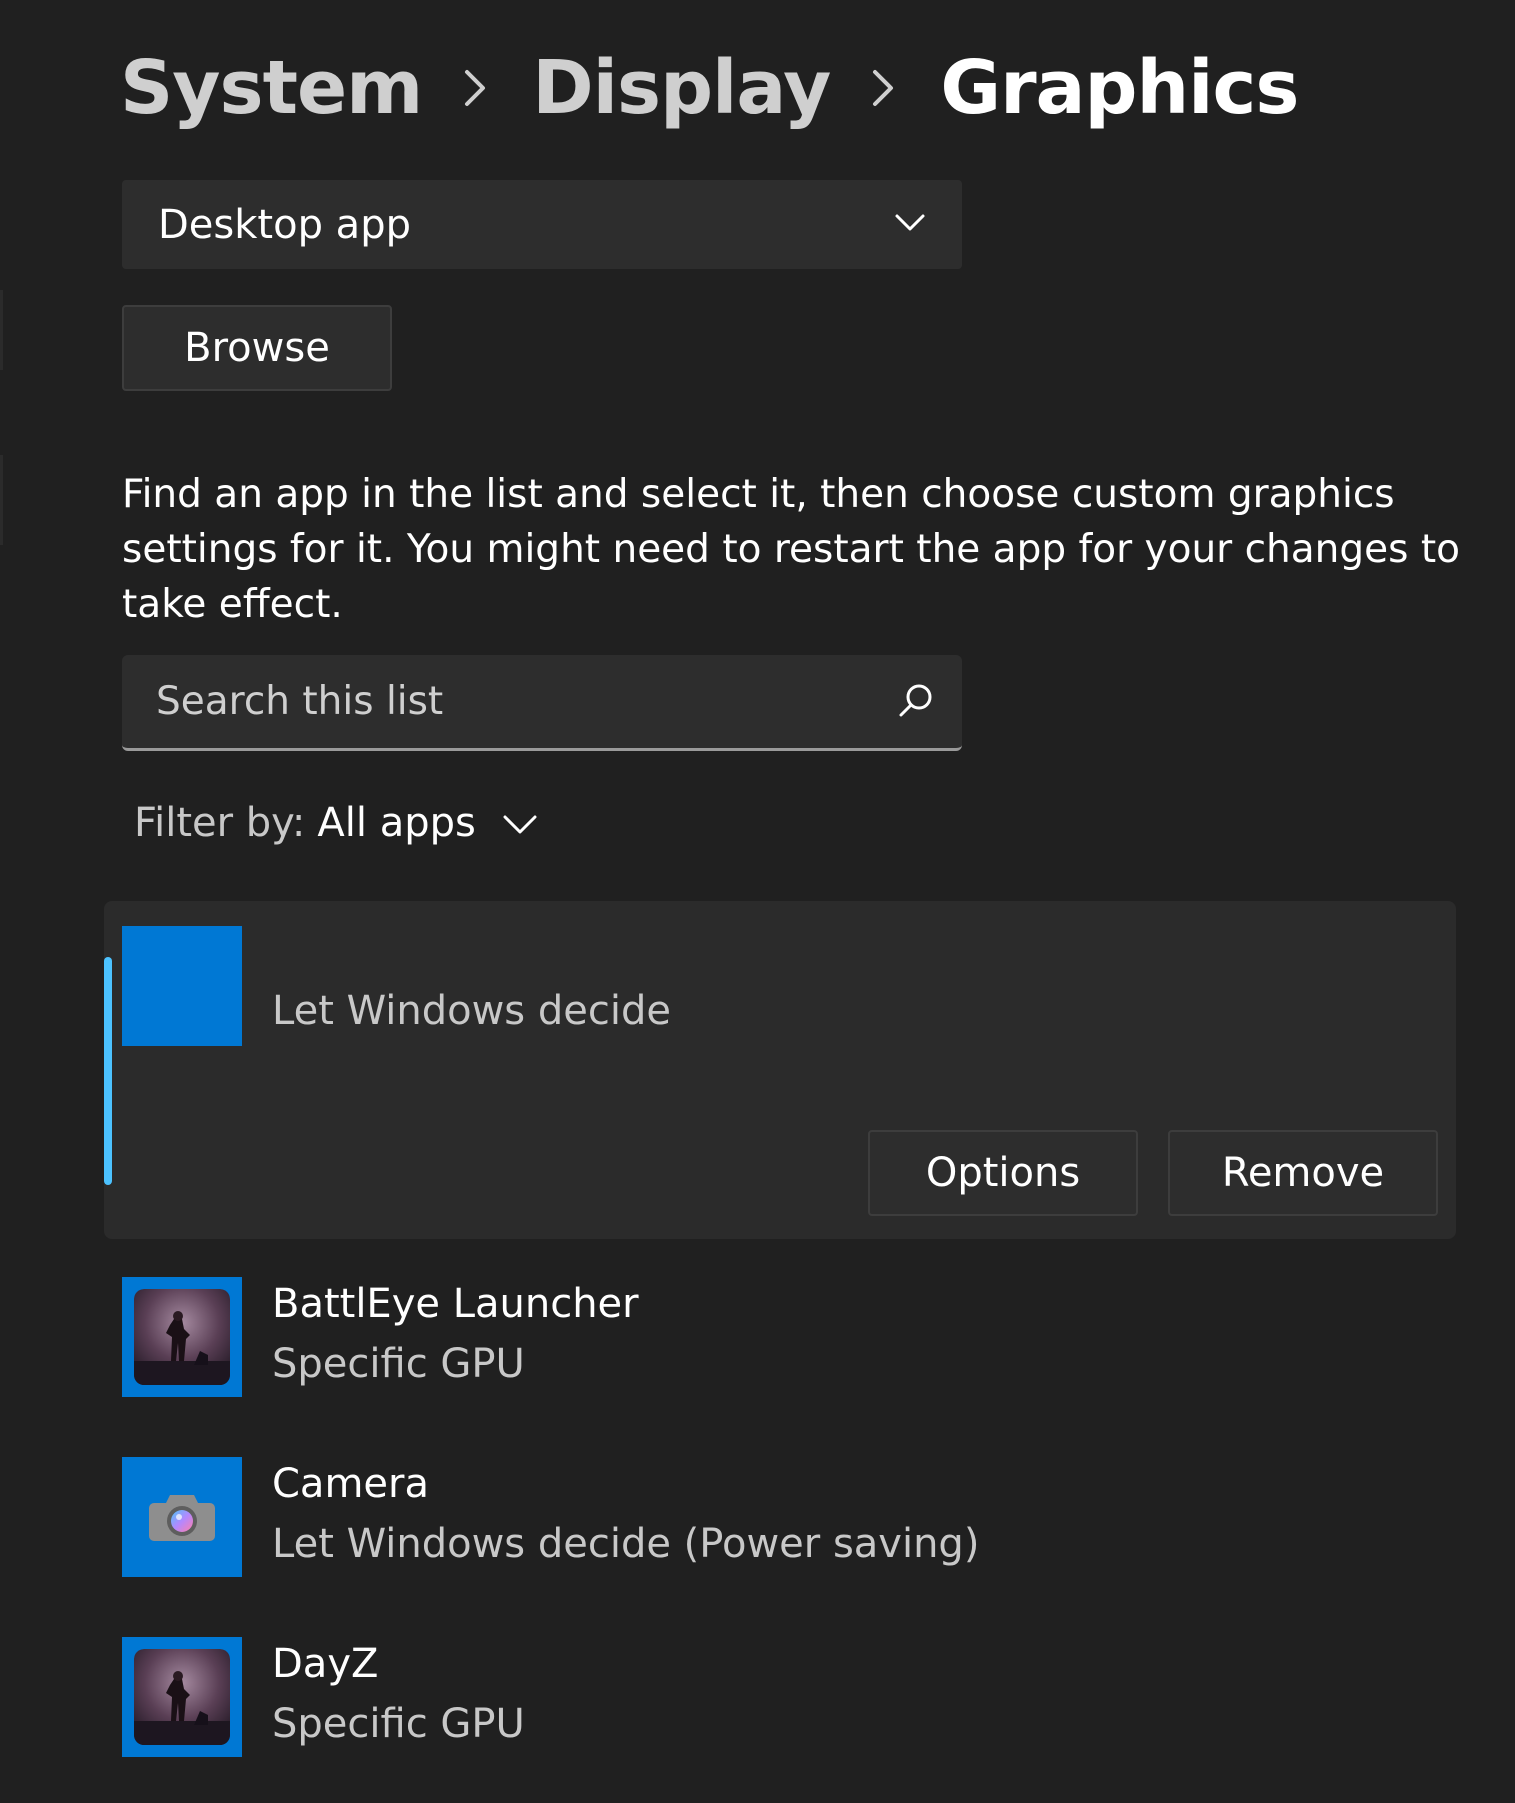 Image resolution: width=1515 pixels, height=1803 pixels. What do you see at coordinates (455, 1304) in the screenshot?
I see `app-name: BattlEye Launcher` at bounding box center [455, 1304].